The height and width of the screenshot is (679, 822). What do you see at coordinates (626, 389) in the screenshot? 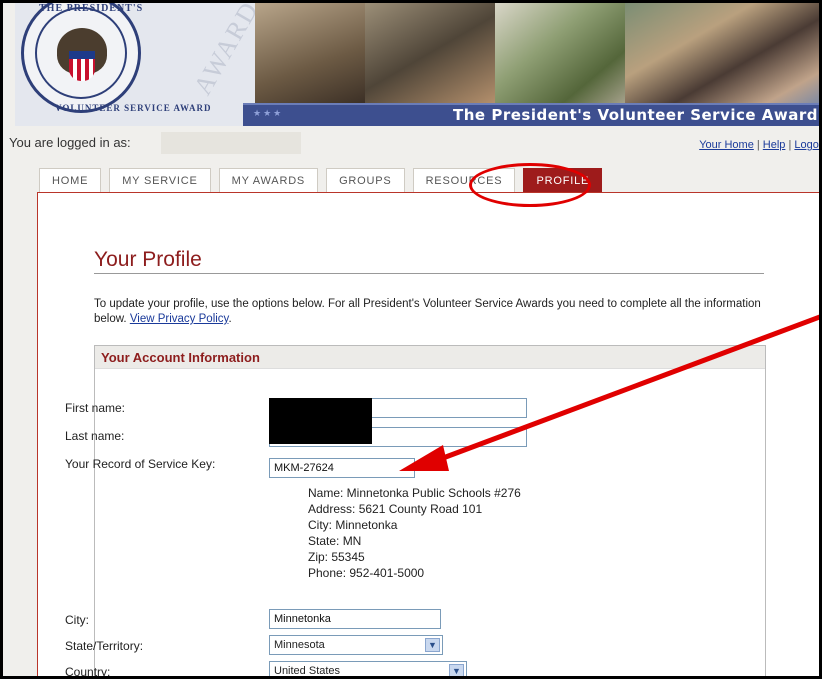
I see `arrow-shaft` at bounding box center [626, 389].